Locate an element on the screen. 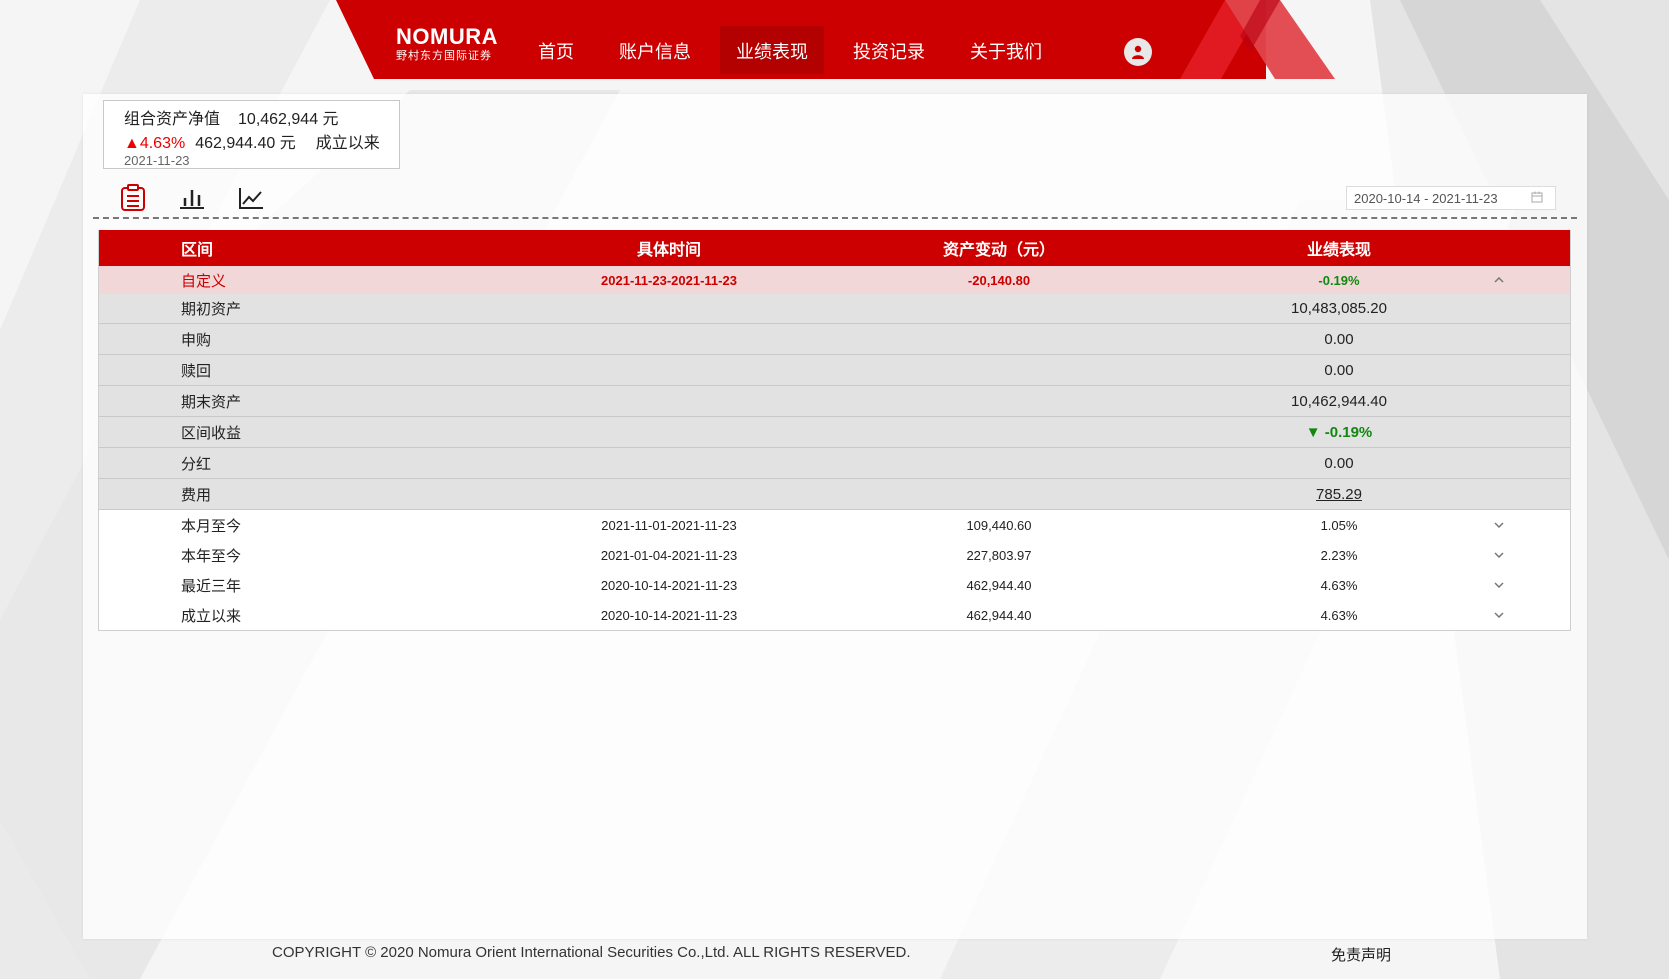 This screenshot has width=1669, height=979. row-change: -20,140.80 is located at coordinates (999, 280).